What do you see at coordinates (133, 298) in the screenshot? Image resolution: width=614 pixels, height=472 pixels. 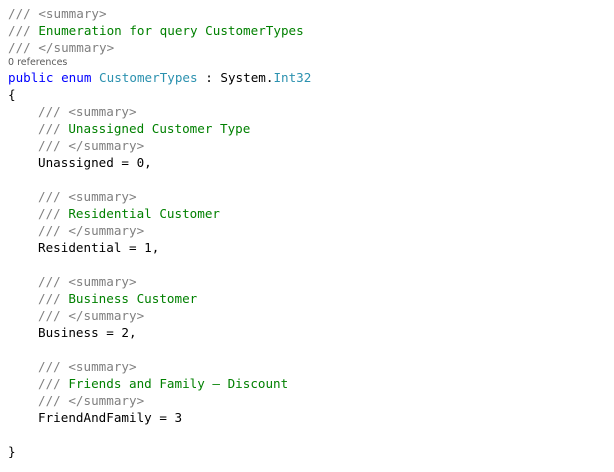 I see `doc-comment-text: Business Customer` at bounding box center [133, 298].